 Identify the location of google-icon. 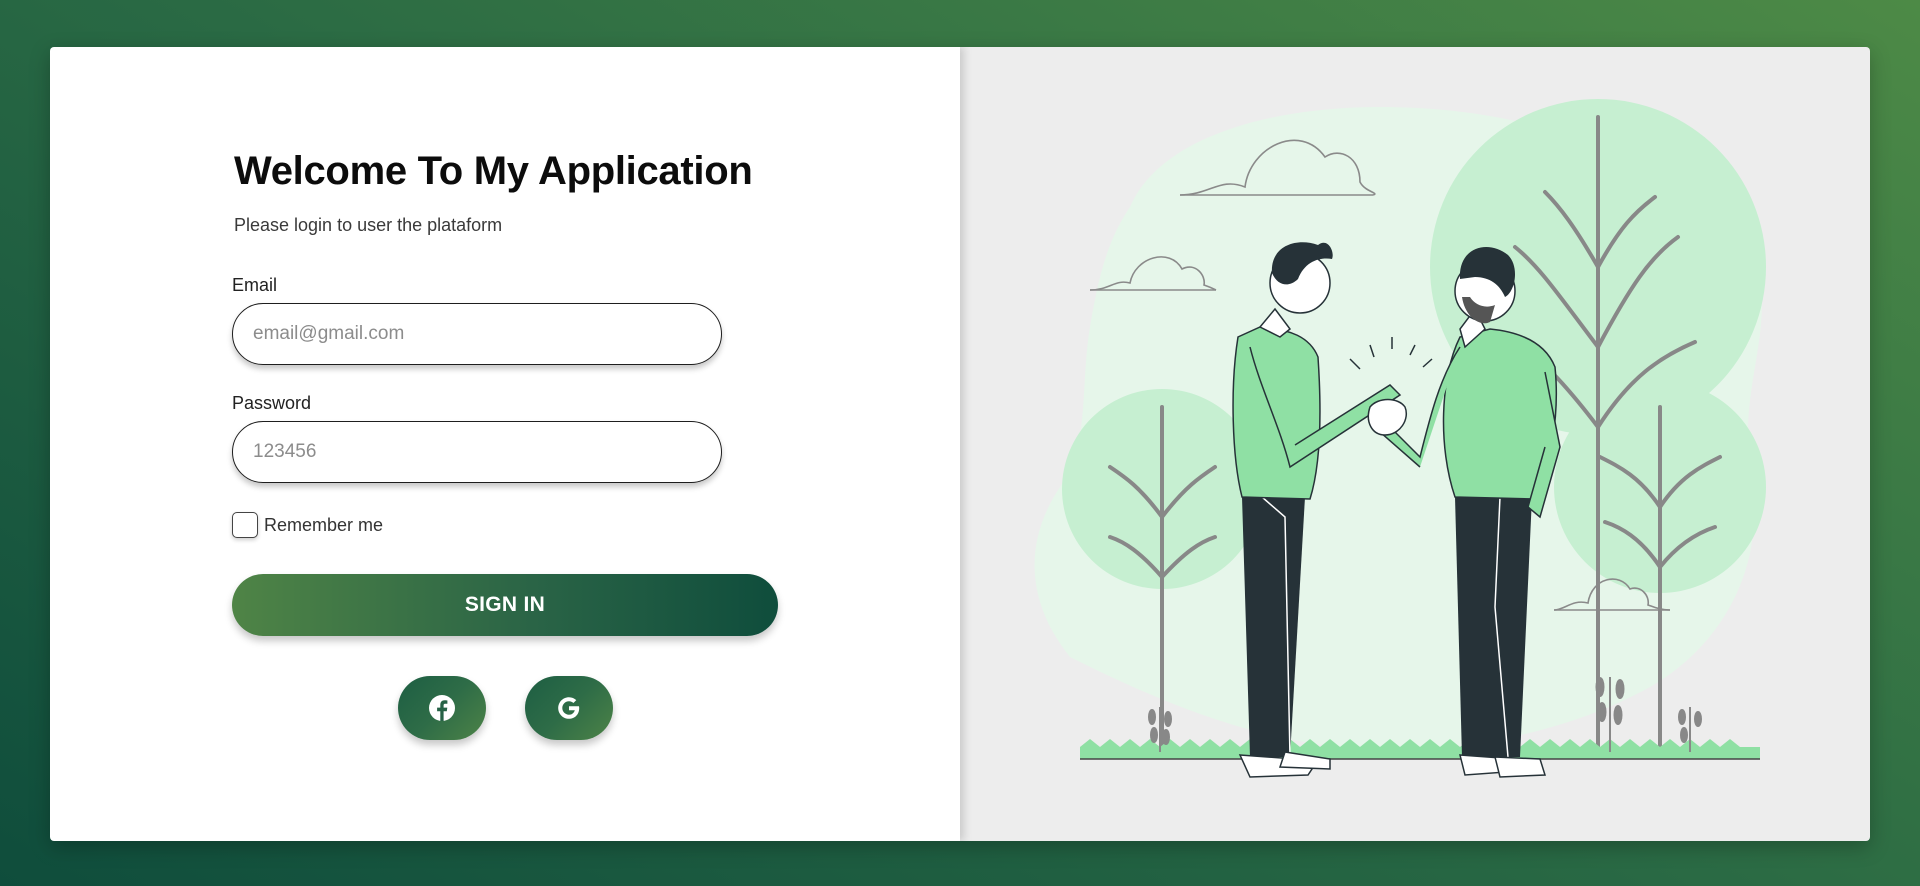
(569, 708).